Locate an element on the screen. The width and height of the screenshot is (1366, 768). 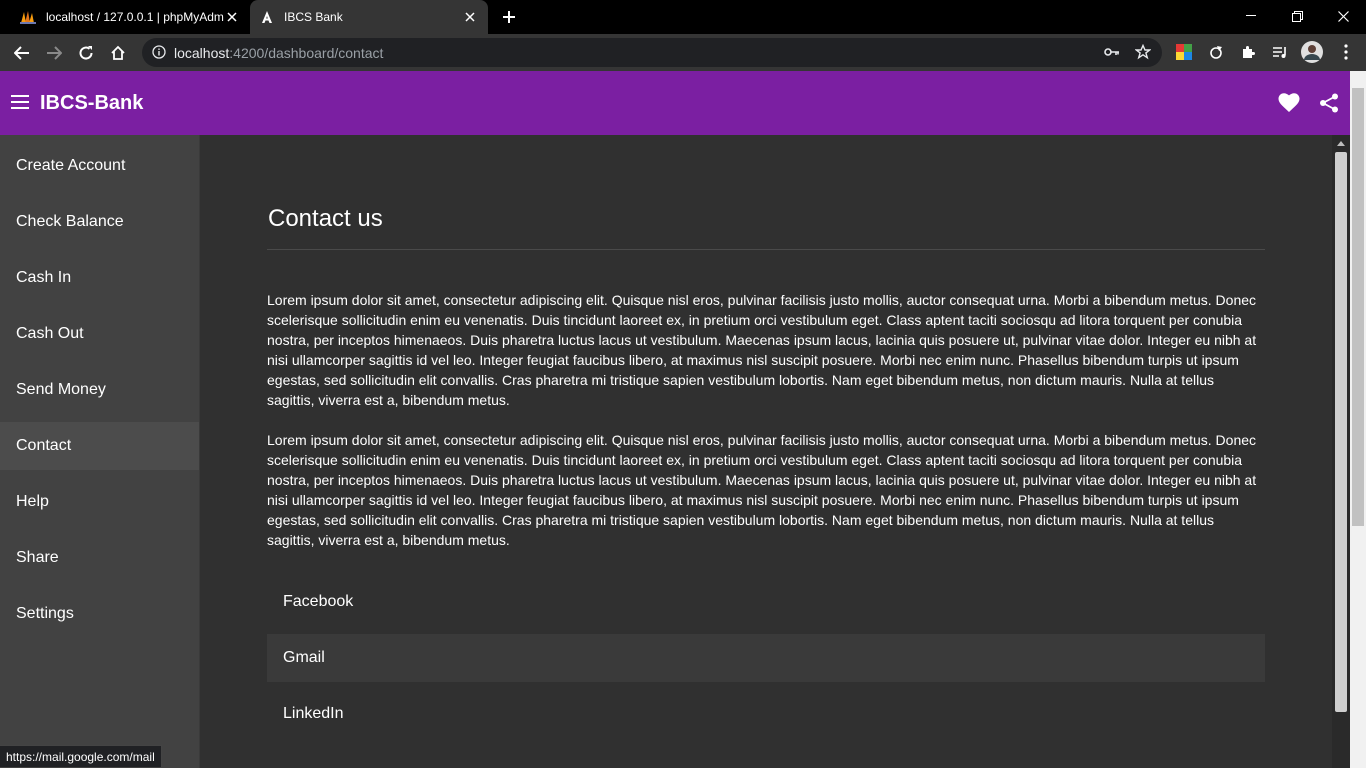
browser-toolbar: localhost:4200/dashboard/contact is located at coordinates (683, 52).